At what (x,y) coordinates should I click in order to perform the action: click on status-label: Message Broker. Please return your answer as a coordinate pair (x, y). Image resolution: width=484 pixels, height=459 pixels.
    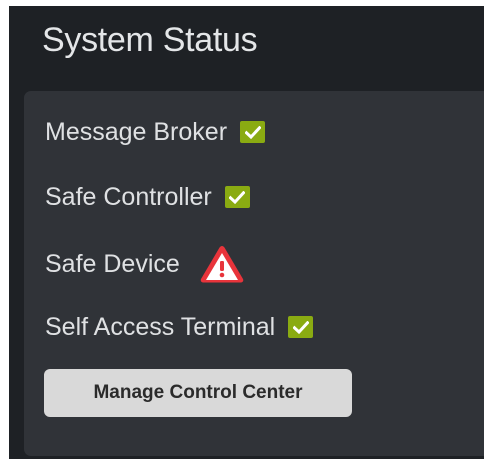
    Looking at the image, I should click on (136, 131).